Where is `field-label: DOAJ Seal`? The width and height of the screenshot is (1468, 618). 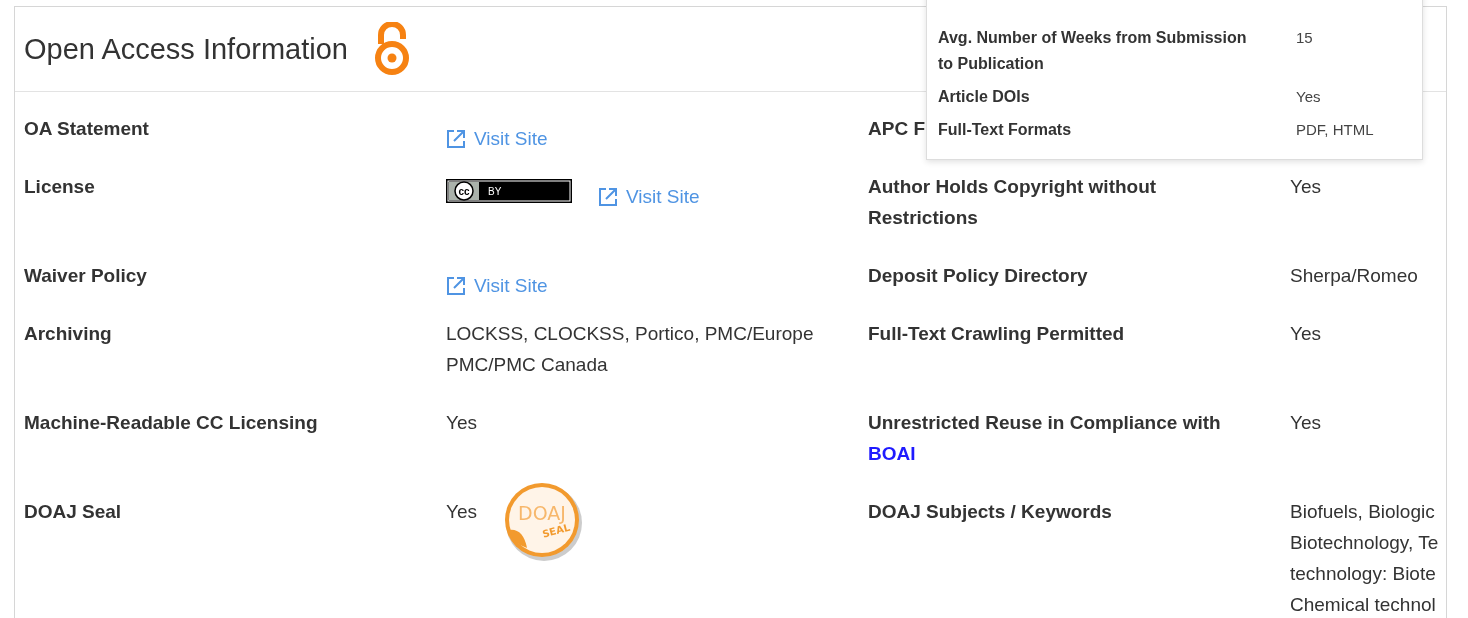
field-label: DOAJ Seal is located at coordinates (73, 512).